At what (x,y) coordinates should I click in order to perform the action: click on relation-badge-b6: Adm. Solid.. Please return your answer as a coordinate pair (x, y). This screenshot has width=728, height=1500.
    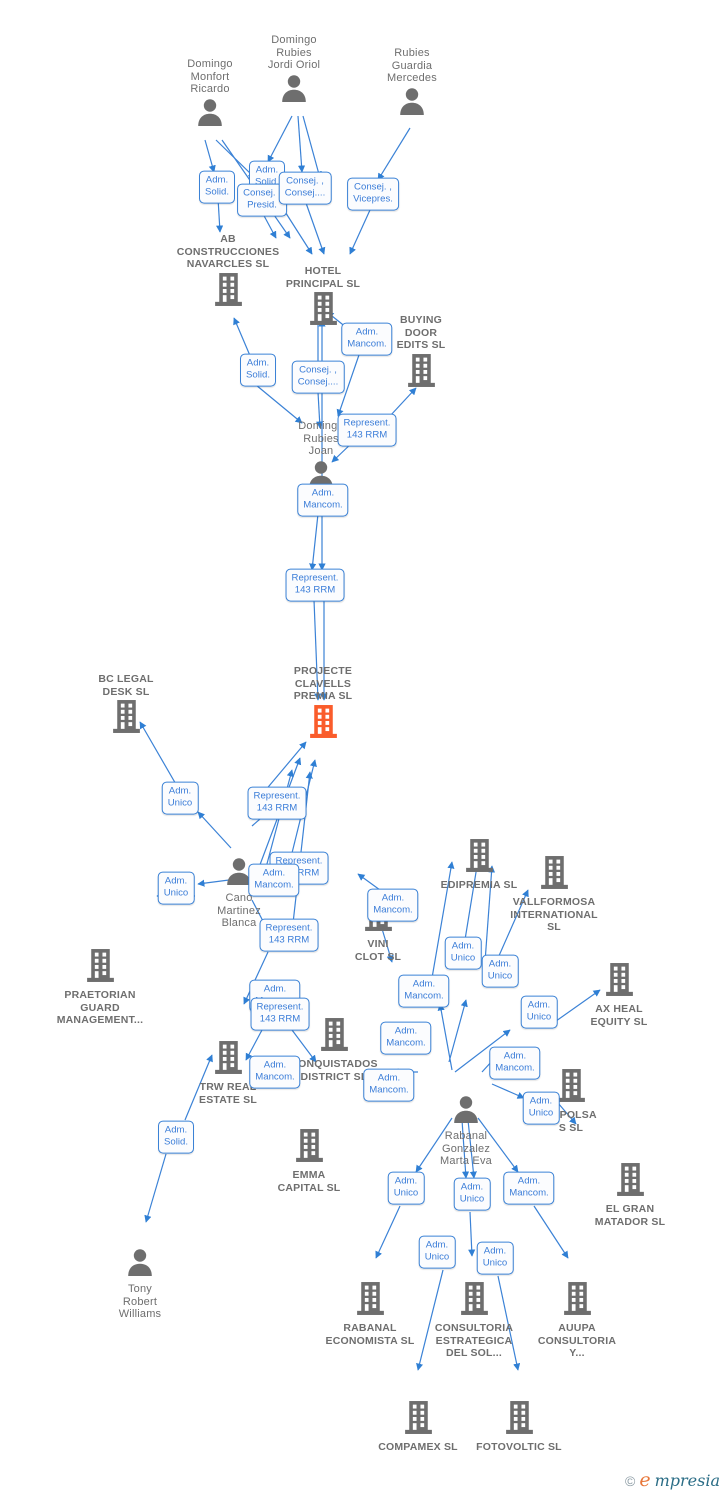
    Looking at the image, I should click on (258, 370).